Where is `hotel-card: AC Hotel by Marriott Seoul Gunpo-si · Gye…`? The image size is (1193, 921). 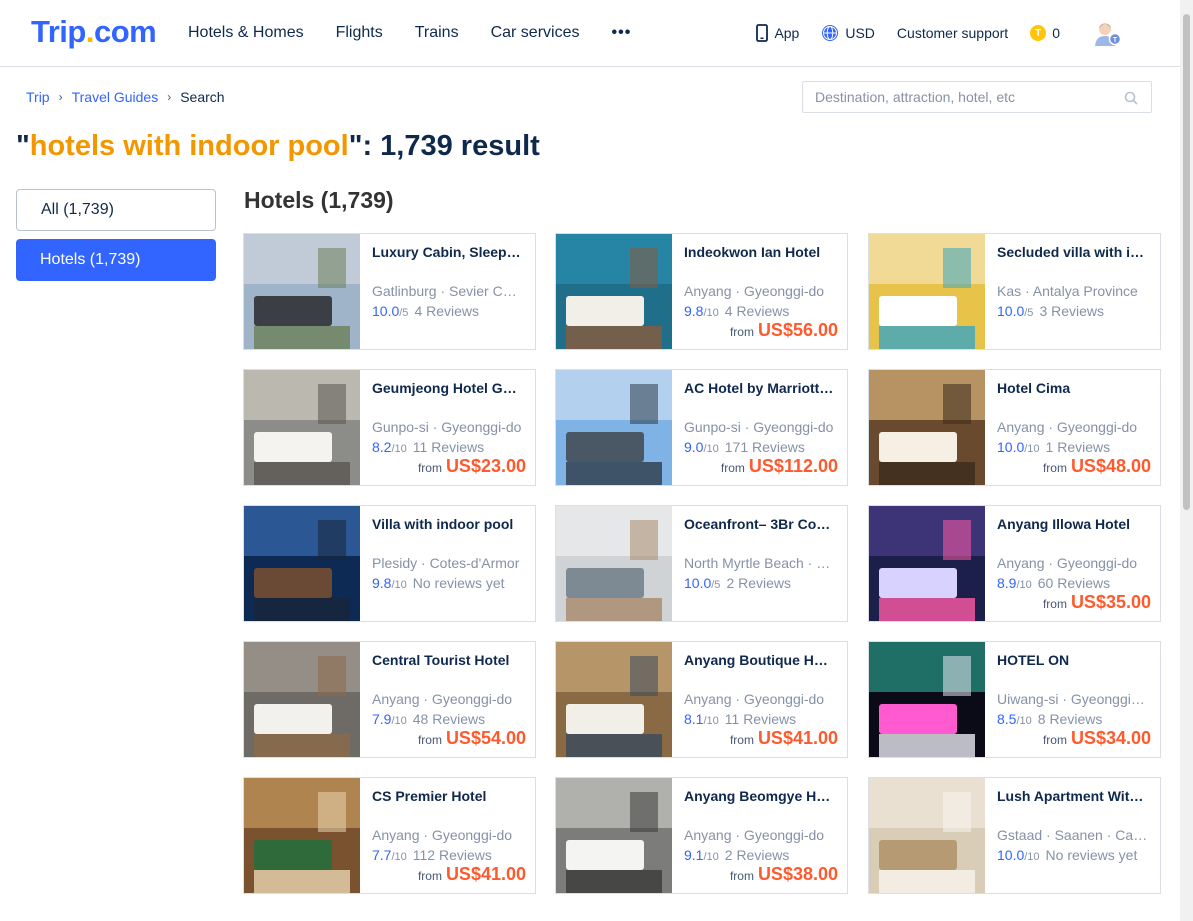
hotel-card: AC Hotel by Marriott Seoul Gunpo-si · Gye… is located at coordinates (701, 427).